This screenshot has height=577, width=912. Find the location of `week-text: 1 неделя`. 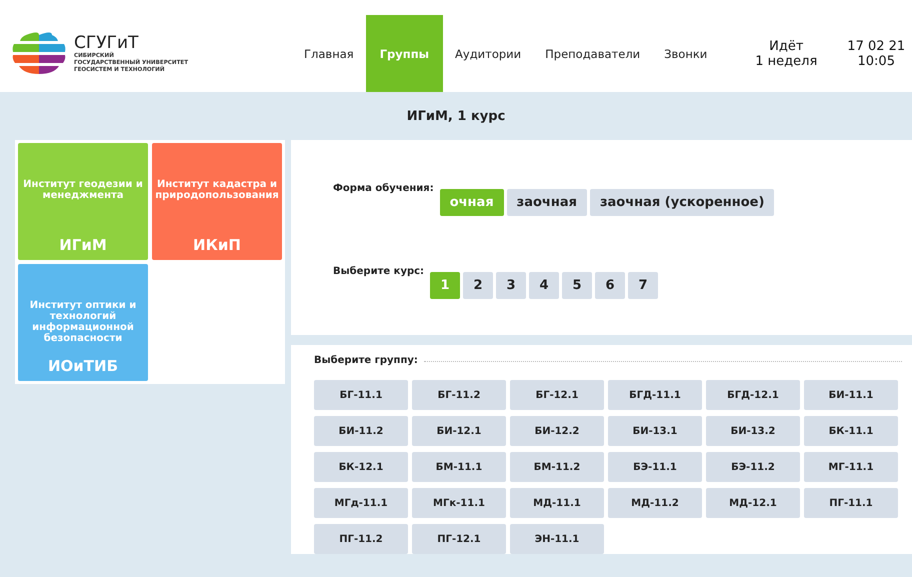

week-text: 1 неделя is located at coordinates (786, 61).